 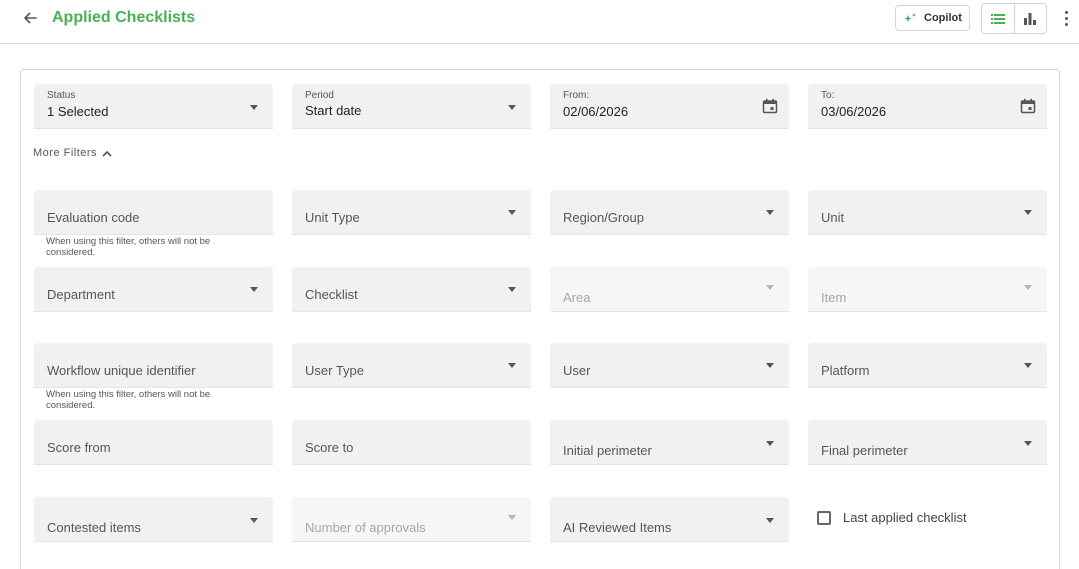 I want to click on to-value: 03/06/2026, so click(x=854, y=111).